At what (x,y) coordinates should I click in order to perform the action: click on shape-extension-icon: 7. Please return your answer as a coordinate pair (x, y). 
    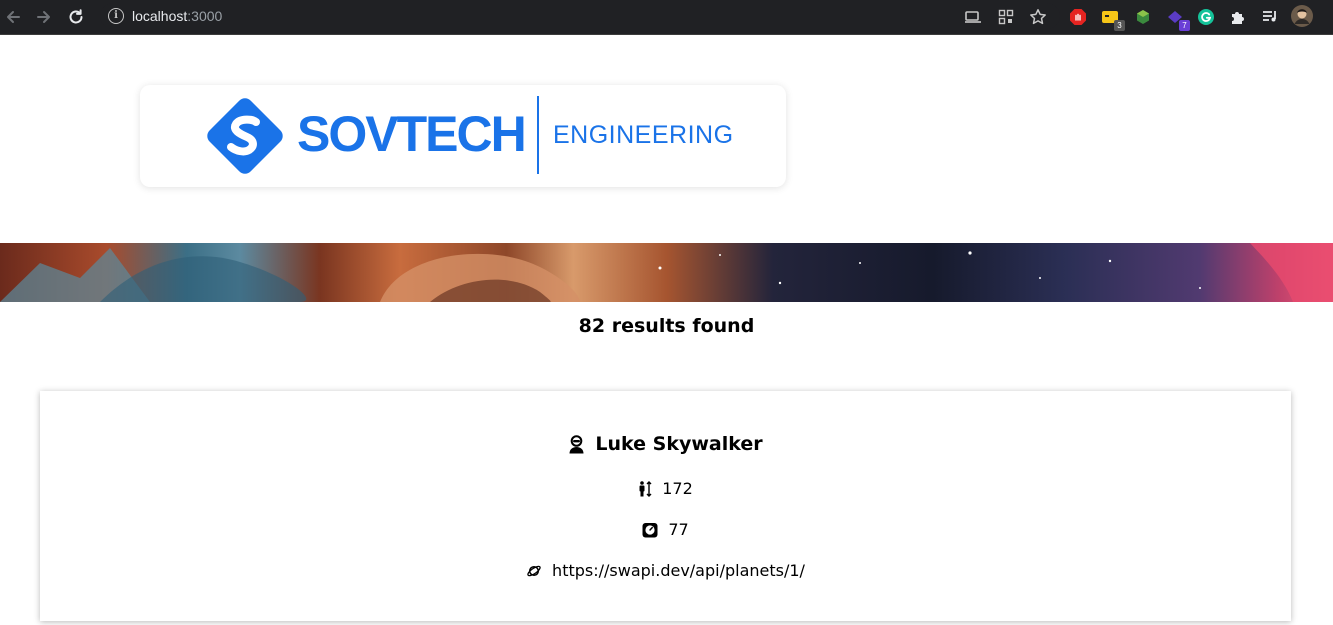
    Looking at the image, I should click on (1177, 19).